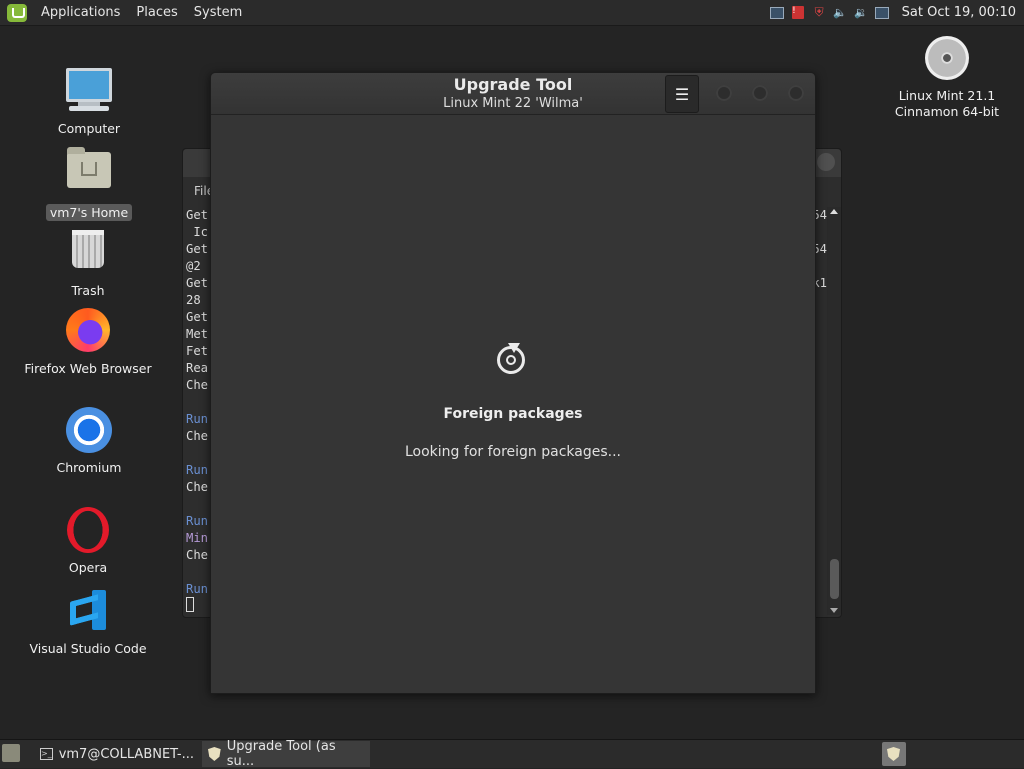 The height and width of the screenshot is (769, 1024). What do you see at coordinates (796, 93) in the screenshot?
I see `close-button` at bounding box center [796, 93].